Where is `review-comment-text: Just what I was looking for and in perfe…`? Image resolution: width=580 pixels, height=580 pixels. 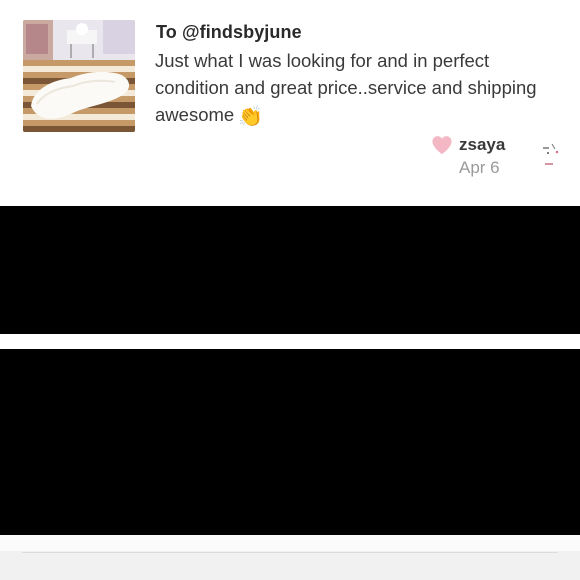
review-comment-text: Just what I was looking for and in perfe… is located at coordinates (346, 87).